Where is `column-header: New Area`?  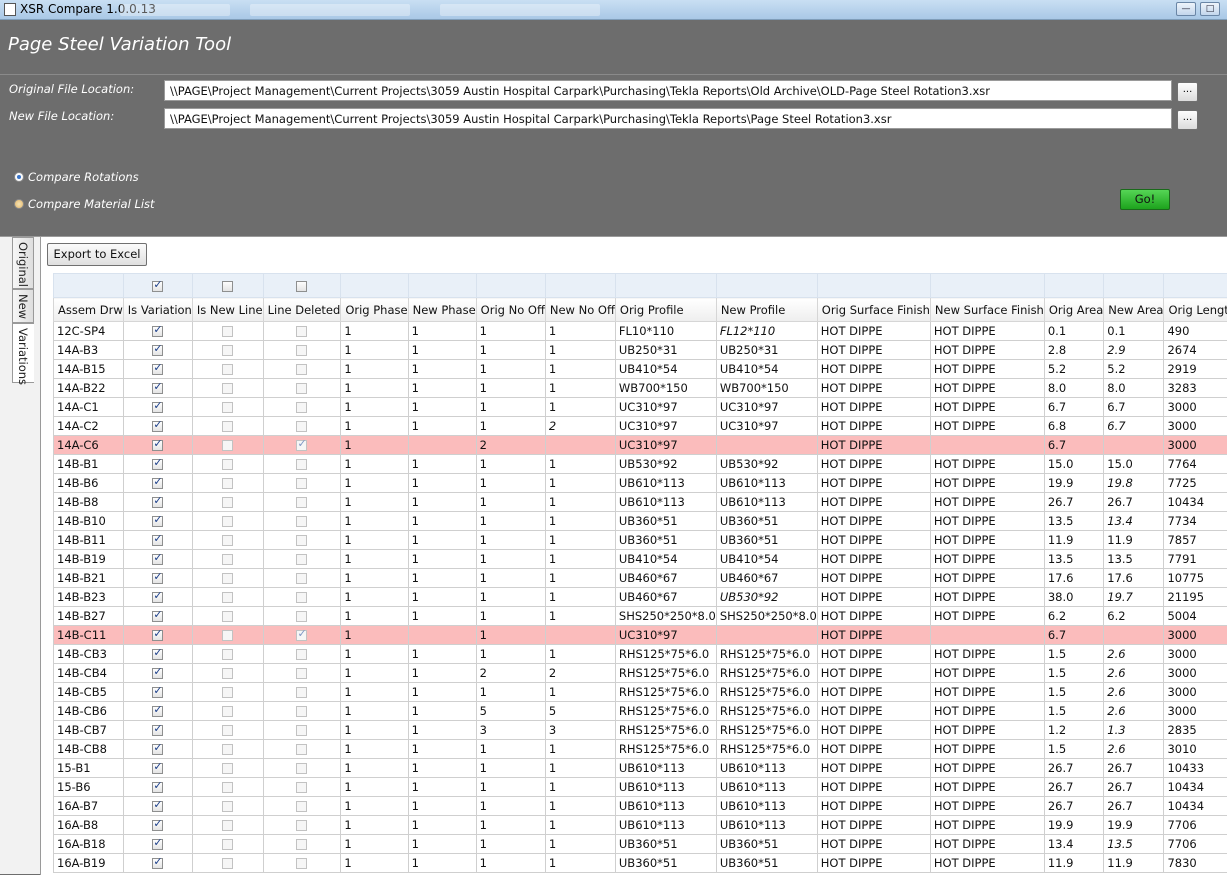 column-header: New Area is located at coordinates (1134, 310).